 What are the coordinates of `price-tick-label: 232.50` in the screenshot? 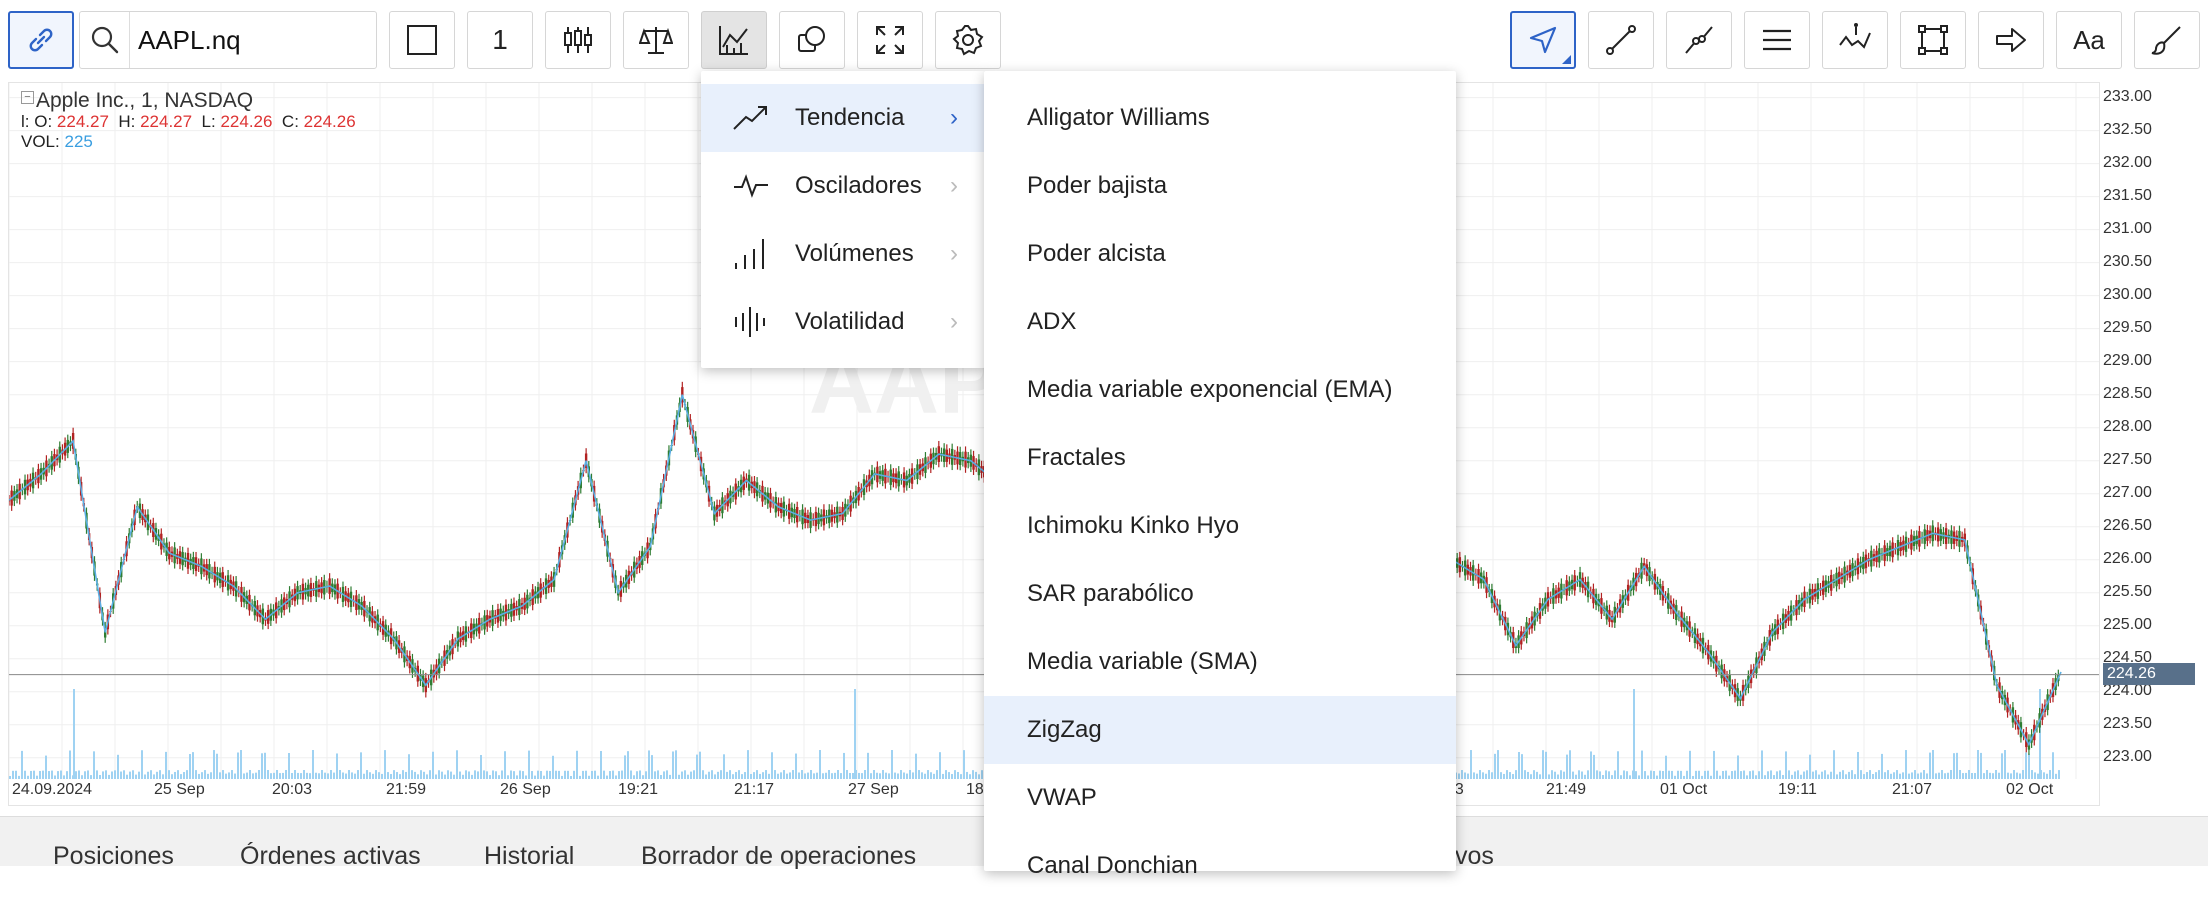 It's located at (2127, 130).